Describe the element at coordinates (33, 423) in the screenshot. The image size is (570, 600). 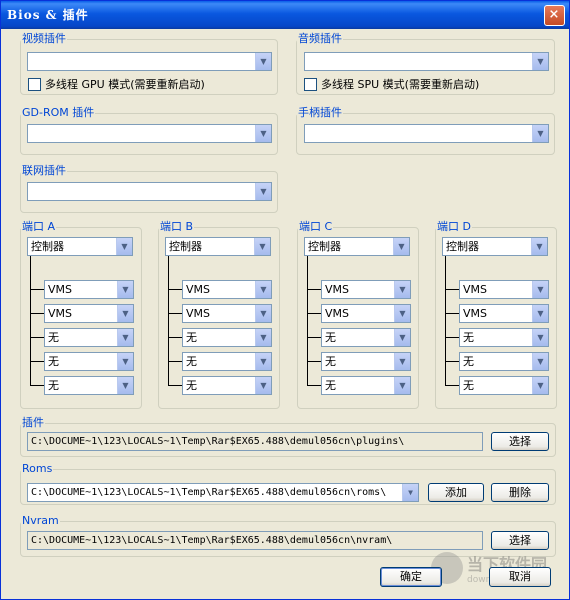
I see `plugins-path-title: 插件` at that location.